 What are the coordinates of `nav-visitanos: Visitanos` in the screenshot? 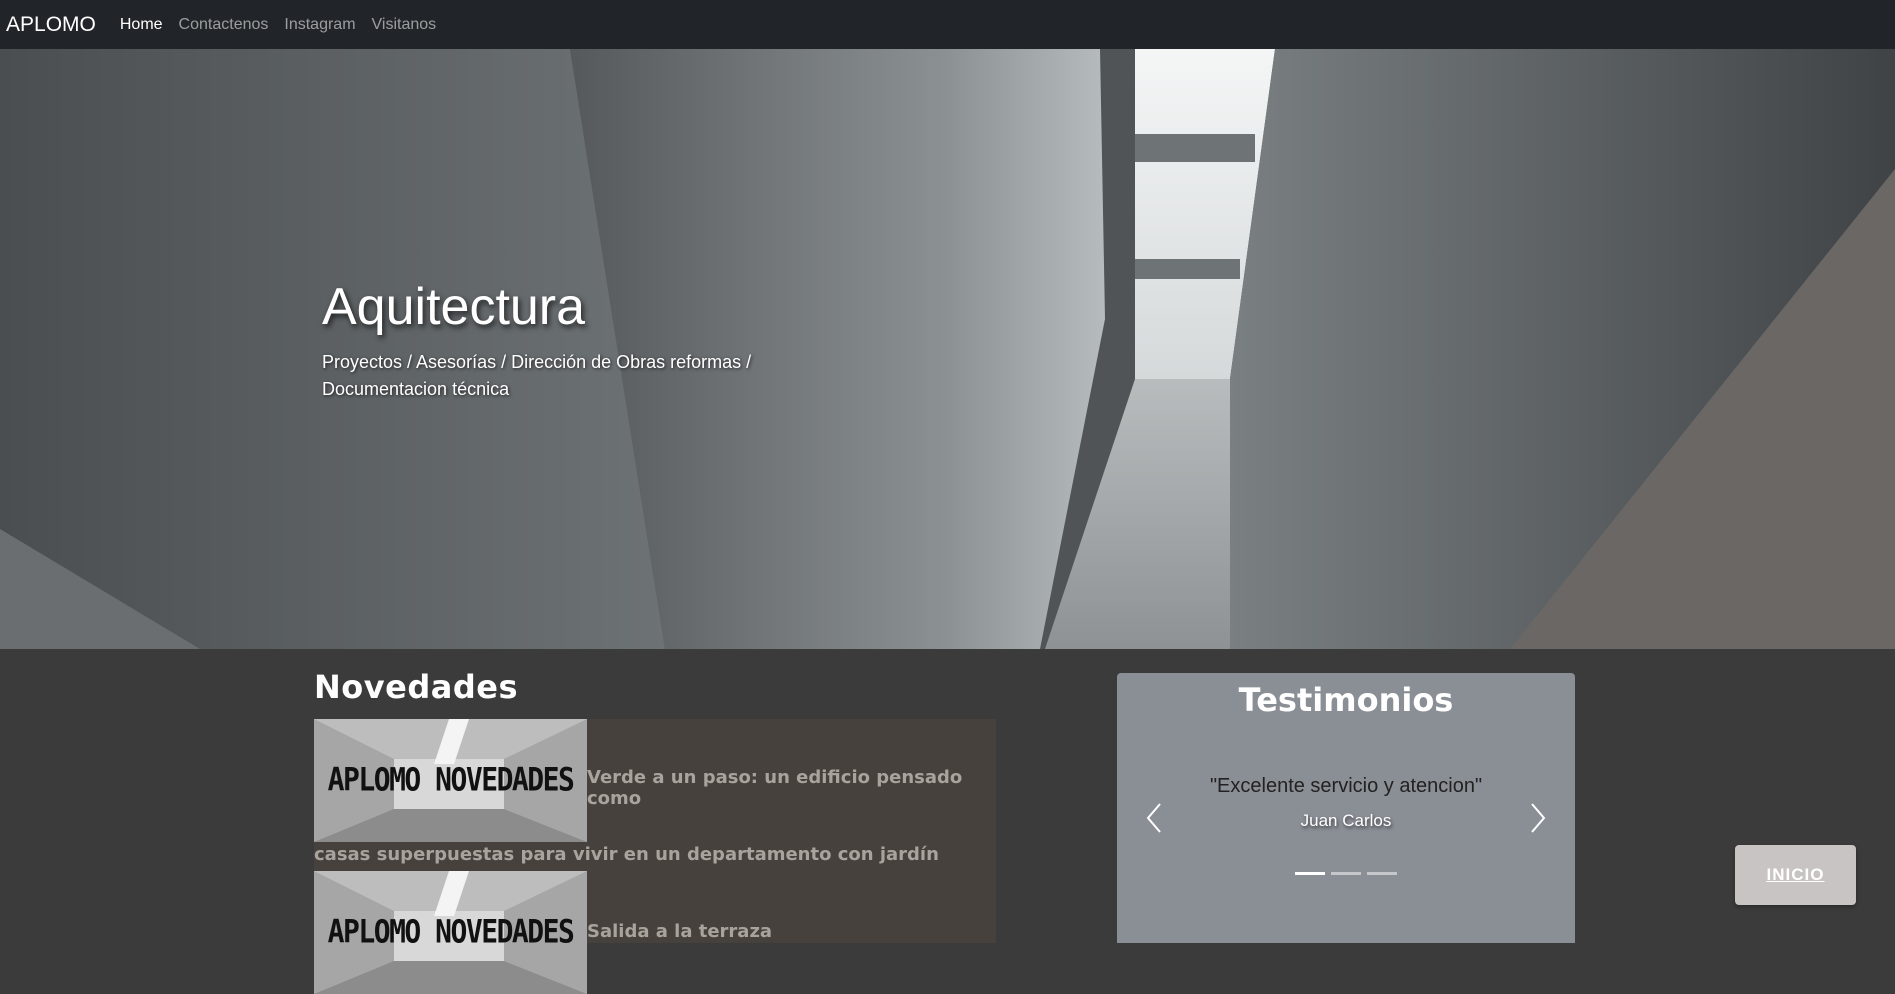 It's located at (404, 25).